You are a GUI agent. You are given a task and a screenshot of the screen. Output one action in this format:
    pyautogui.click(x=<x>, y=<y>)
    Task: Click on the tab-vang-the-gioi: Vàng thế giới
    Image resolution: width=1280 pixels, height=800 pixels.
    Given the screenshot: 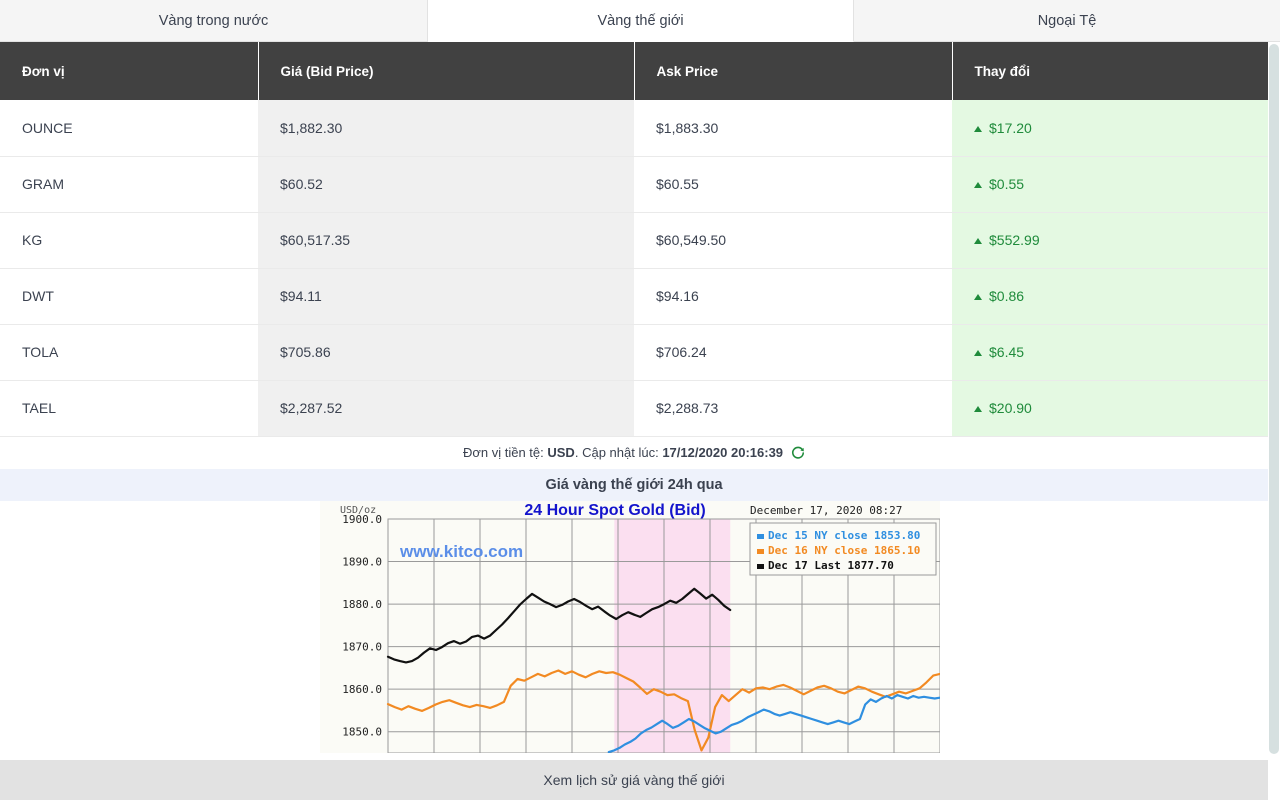 What is the action you would take?
    pyautogui.click(x=641, y=21)
    